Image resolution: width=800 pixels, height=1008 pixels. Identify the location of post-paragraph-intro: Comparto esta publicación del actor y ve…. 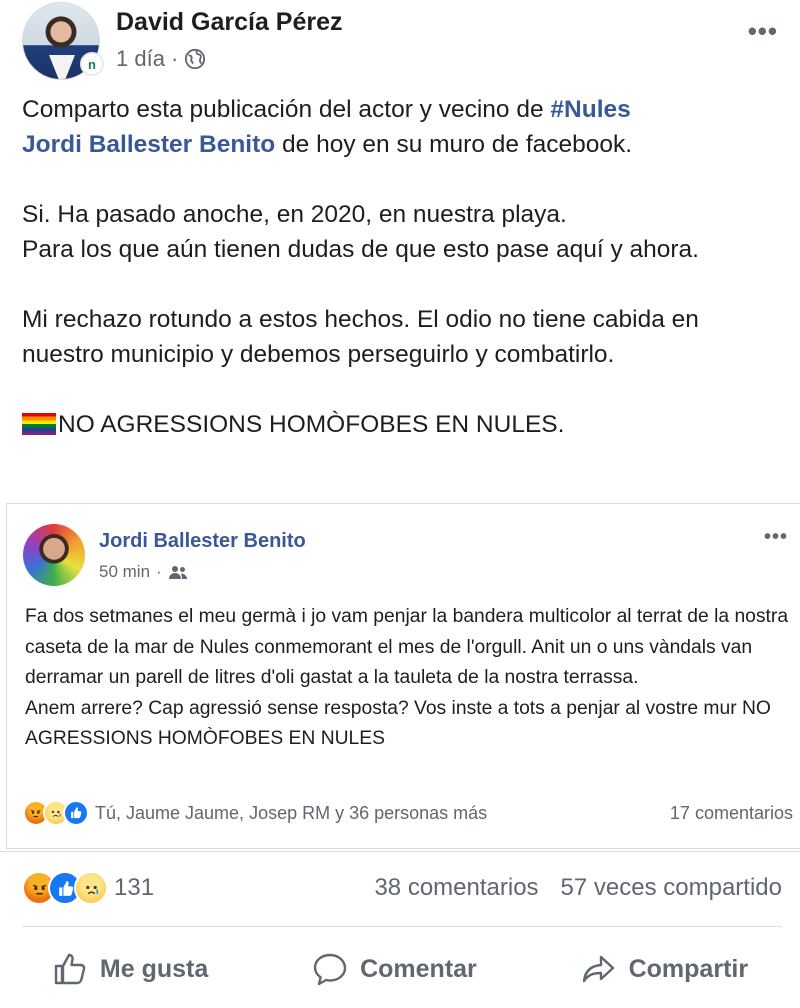
(402, 127).